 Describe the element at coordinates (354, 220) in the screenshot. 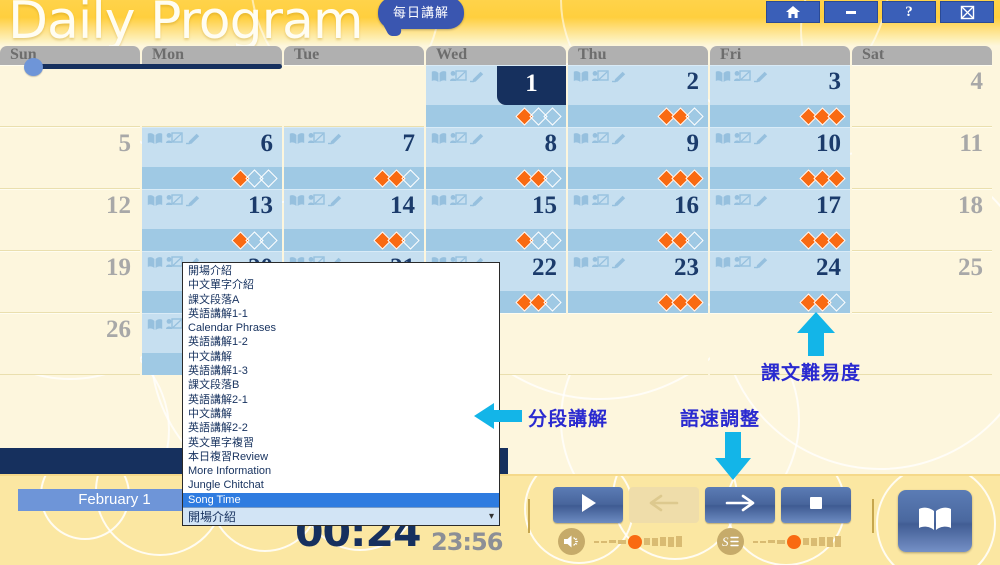

I see `calendar-day-cell: 14` at that location.